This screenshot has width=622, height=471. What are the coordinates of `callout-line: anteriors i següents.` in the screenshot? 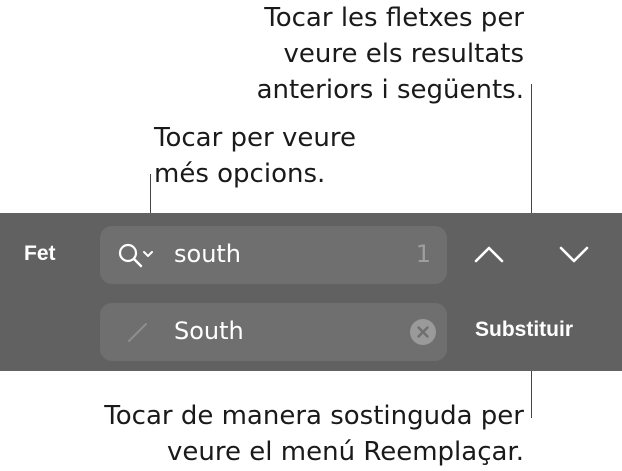 It's located at (390, 90).